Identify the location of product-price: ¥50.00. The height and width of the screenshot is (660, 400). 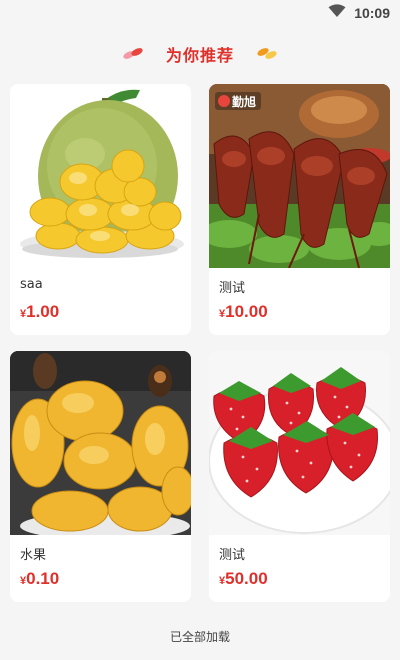
(243, 579).